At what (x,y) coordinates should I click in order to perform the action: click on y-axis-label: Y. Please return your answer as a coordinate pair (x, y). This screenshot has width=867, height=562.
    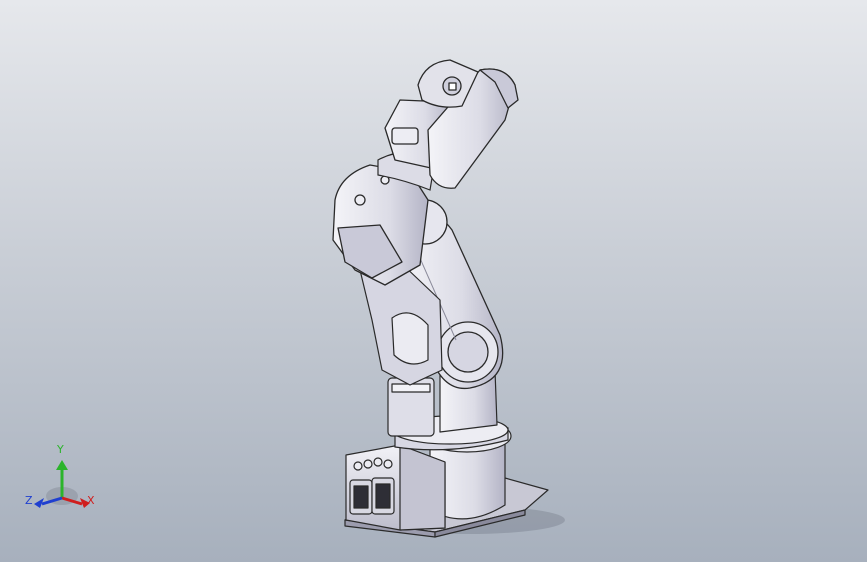
    Looking at the image, I should click on (60, 449).